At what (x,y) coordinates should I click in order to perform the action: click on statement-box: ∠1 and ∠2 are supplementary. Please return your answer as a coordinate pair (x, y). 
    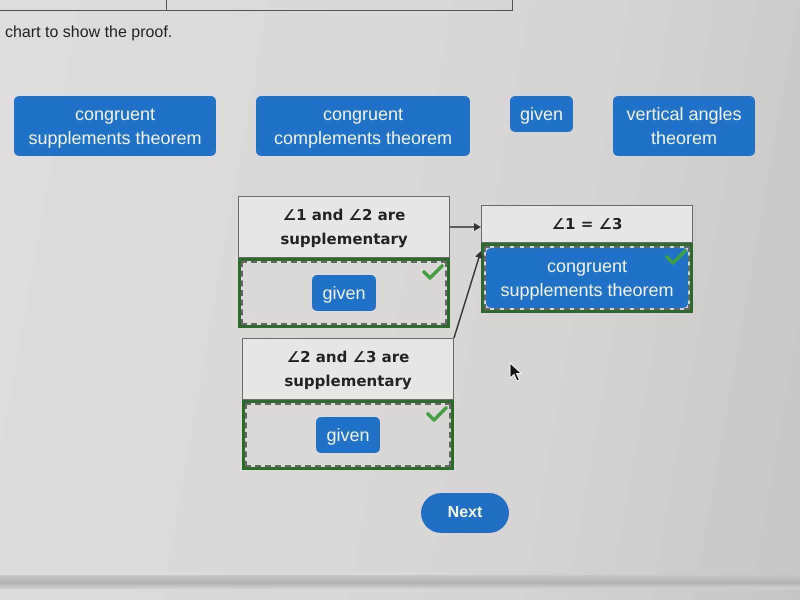
    Looking at the image, I should click on (344, 227).